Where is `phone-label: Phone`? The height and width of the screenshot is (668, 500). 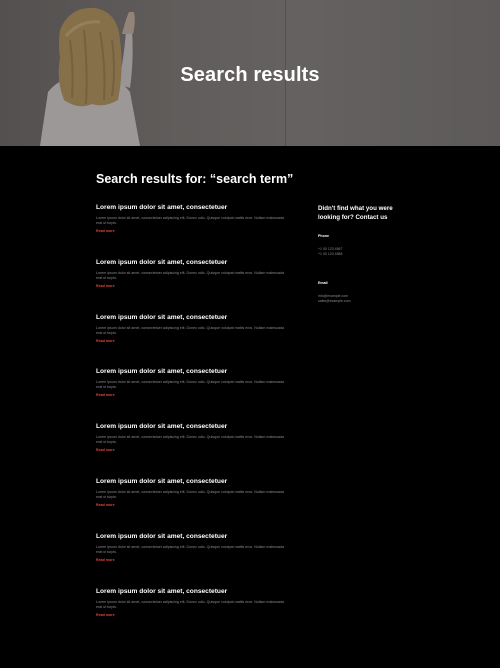 phone-label: Phone is located at coordinates (323, 236).